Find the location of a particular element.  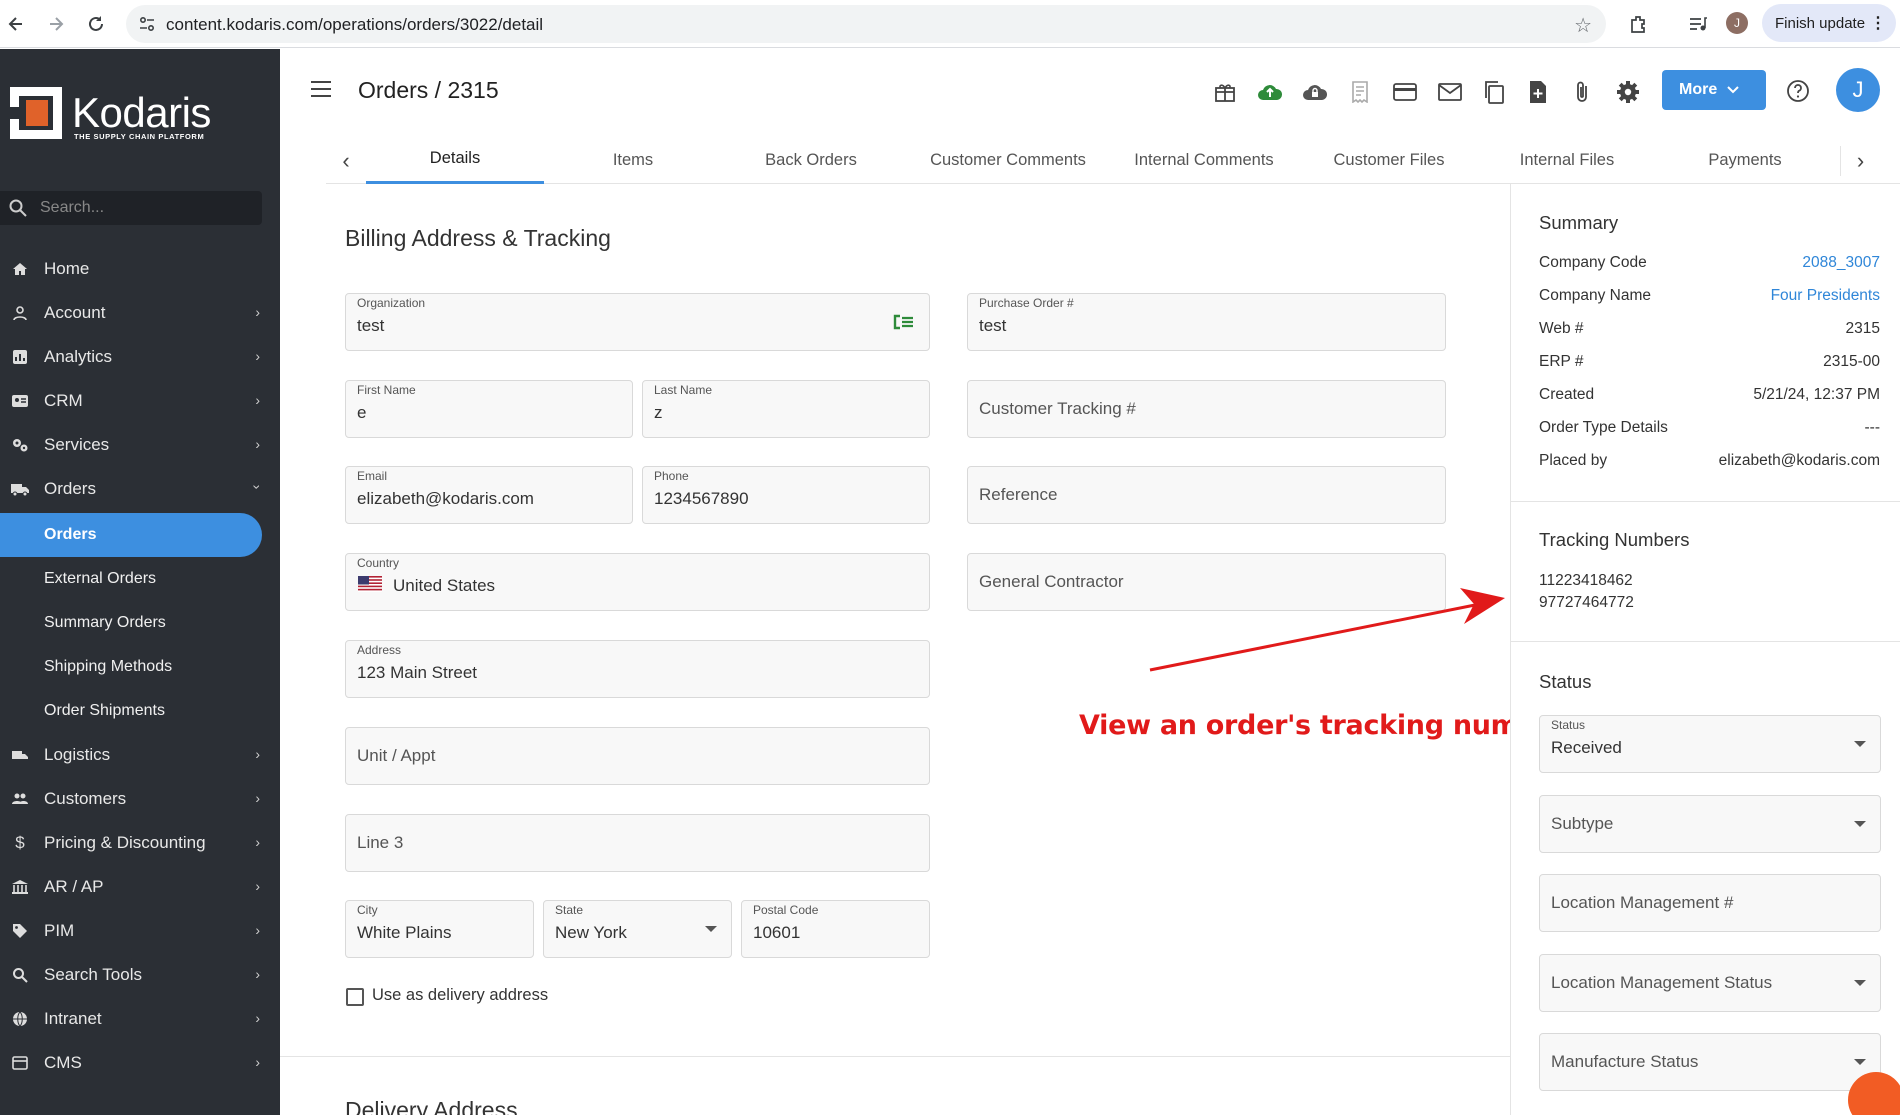

sidebar-item-orders: Orders › is located at coordinates (140, 489).